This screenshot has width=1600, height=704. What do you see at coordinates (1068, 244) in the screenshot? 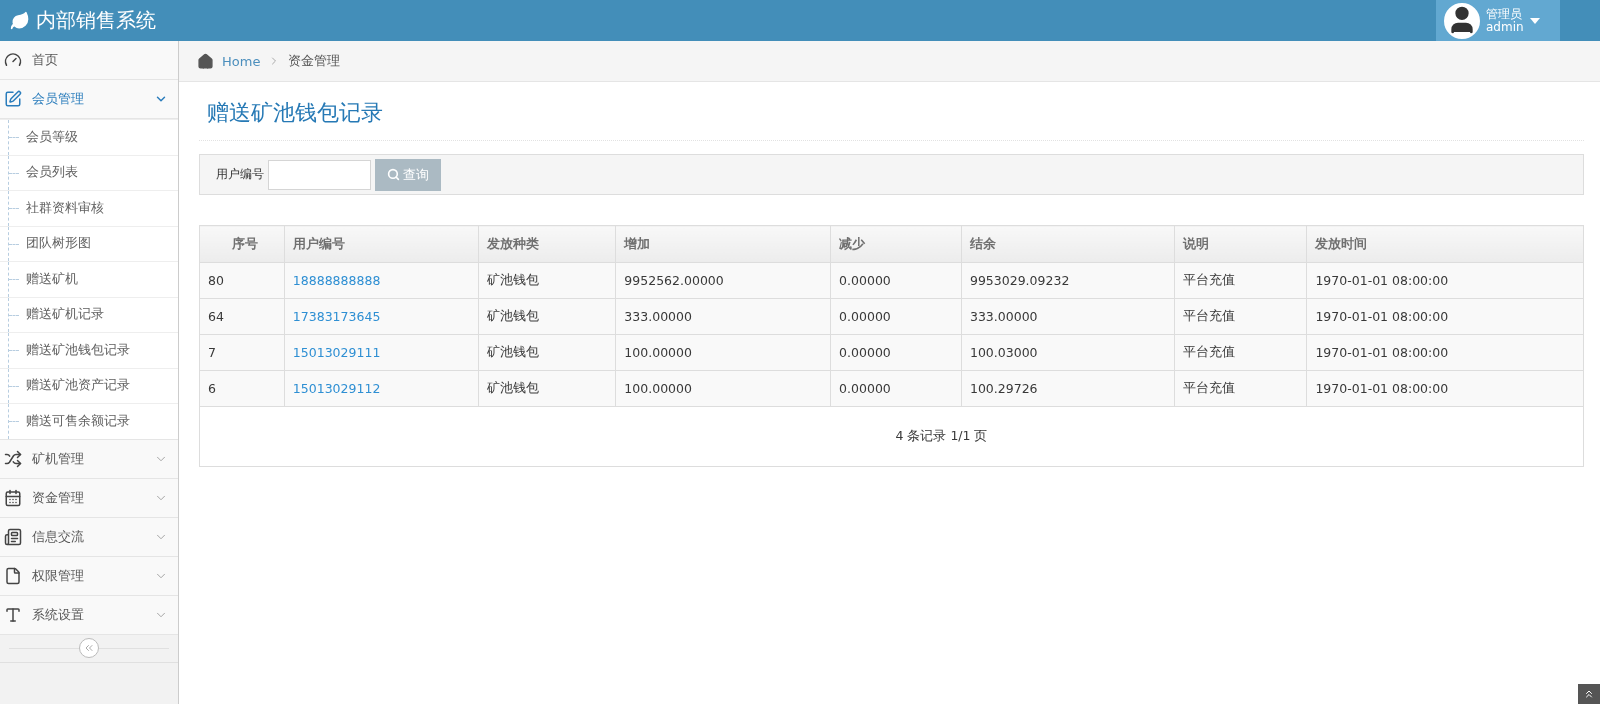
I see `column-header: 结余` at bounding box center [1068, 244].